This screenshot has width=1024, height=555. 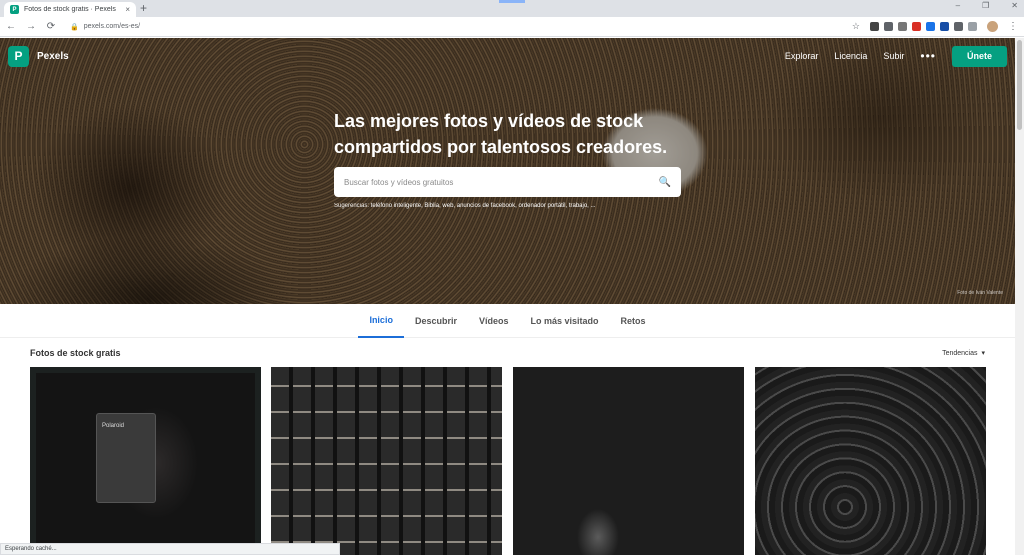 What do you see at coordinates (31, 26) in the screenshot?
I see `forward-arrow-icon: →` at bounding box center [31, 26].